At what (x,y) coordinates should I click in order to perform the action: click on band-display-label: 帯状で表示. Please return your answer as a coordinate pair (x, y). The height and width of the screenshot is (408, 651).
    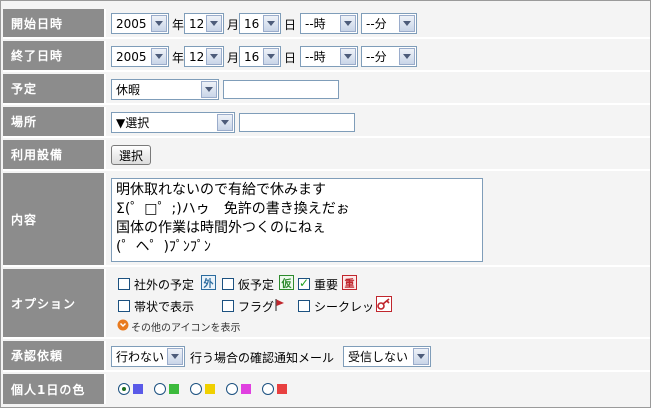
    Looking at the image, I should click on (164, 307).